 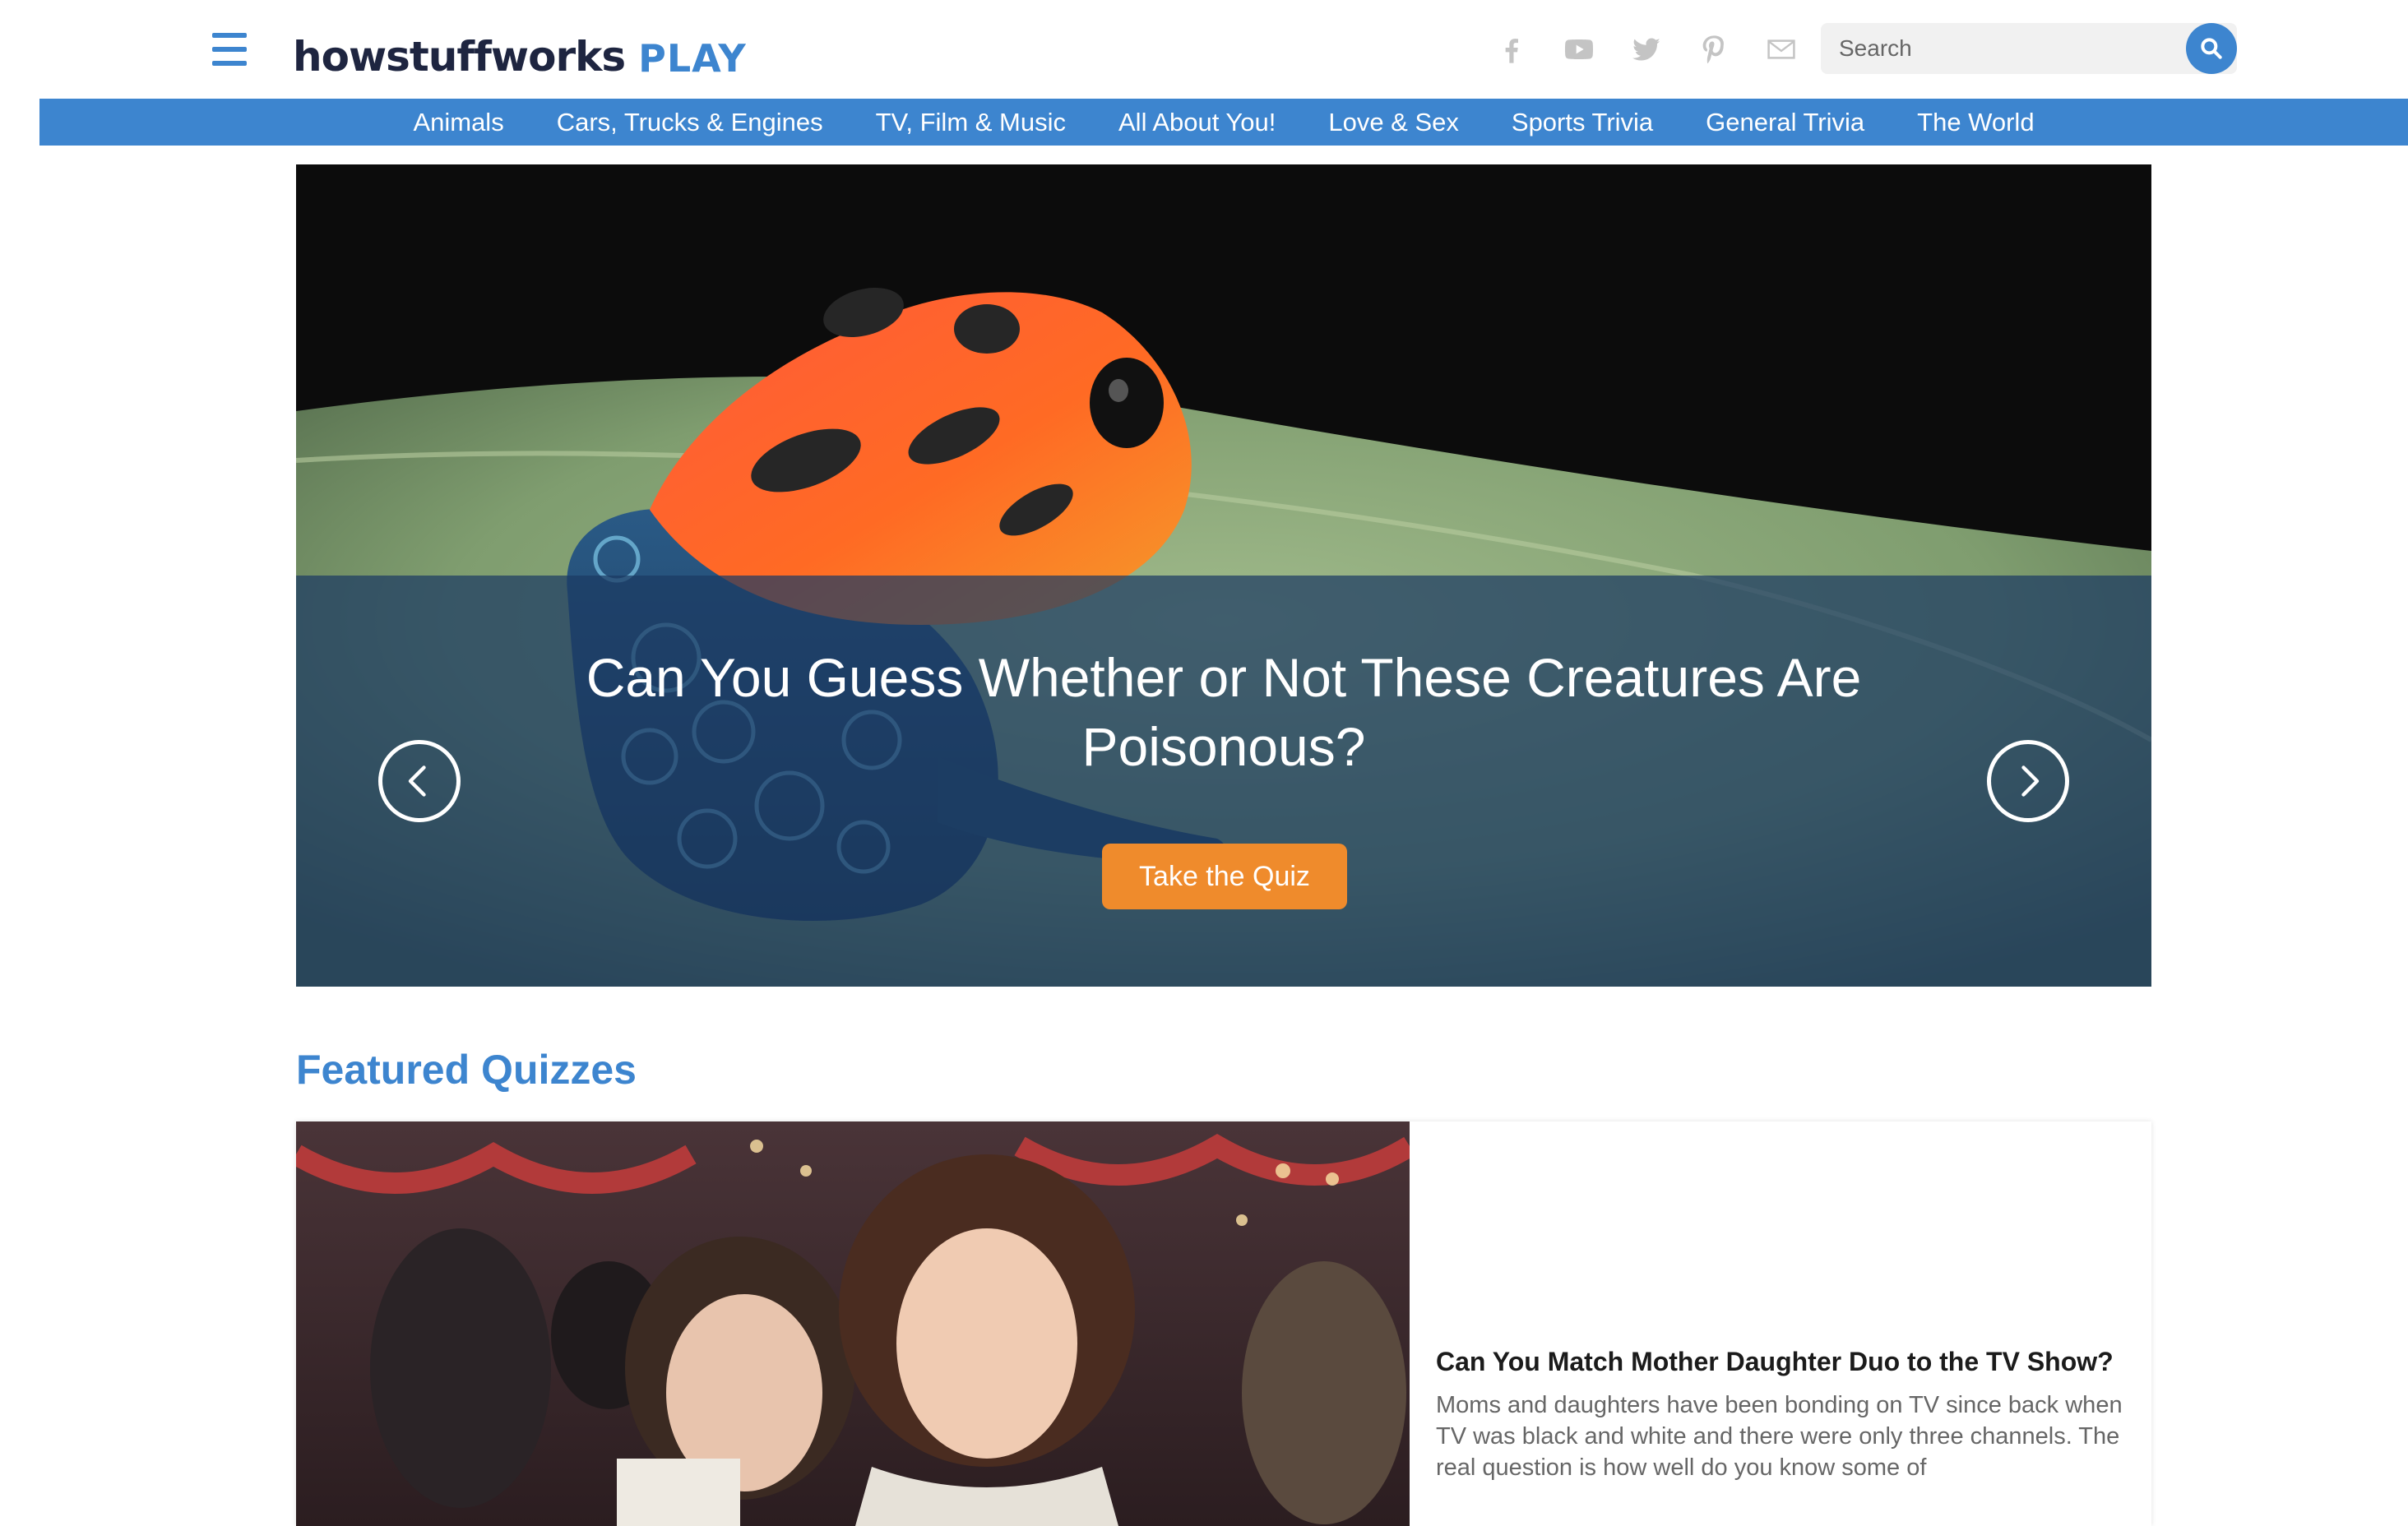 I want to click on chevron-left-icon, so click(x=419, y=781).